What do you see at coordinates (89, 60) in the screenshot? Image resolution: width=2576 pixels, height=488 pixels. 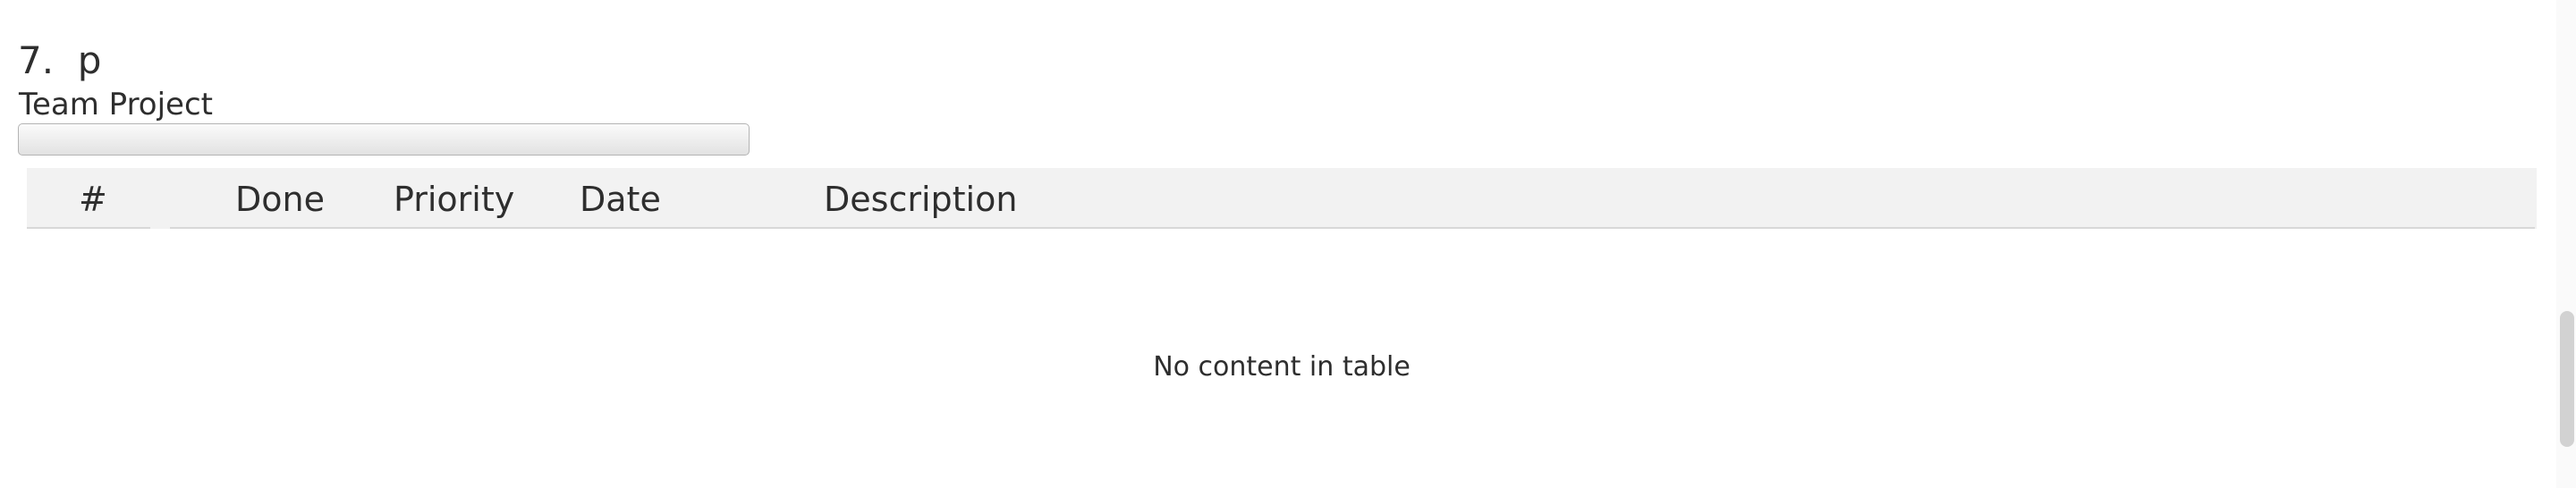 I see `heading-letter: p` at bounding box center [89, 60].